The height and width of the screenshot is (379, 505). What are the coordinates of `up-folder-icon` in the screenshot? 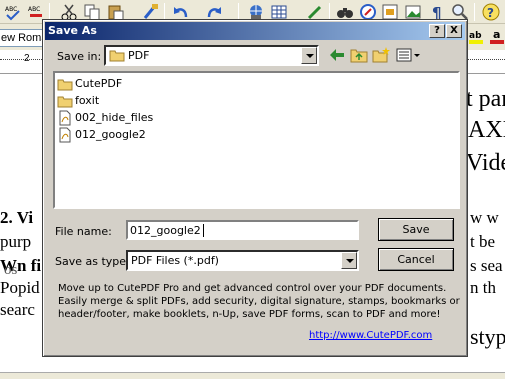 It's located at (359, 55).